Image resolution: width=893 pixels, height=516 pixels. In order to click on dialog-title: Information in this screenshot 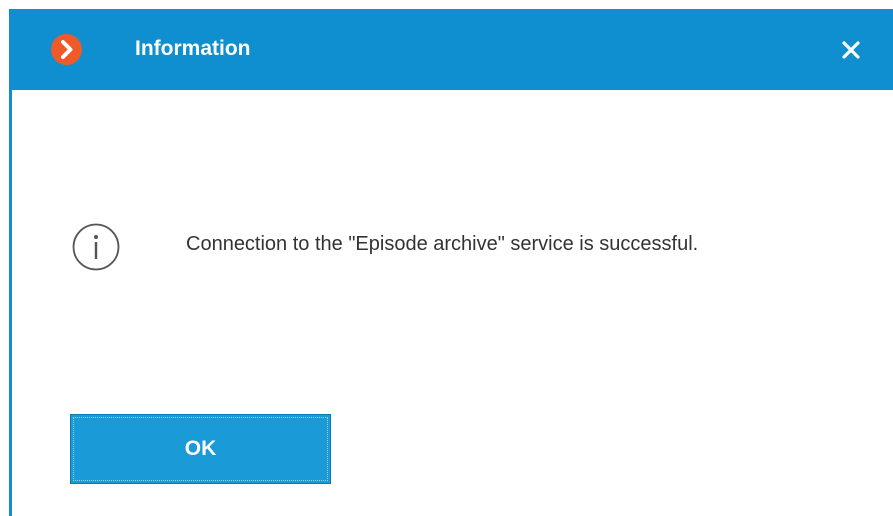, I will do `click(193, 48)`.